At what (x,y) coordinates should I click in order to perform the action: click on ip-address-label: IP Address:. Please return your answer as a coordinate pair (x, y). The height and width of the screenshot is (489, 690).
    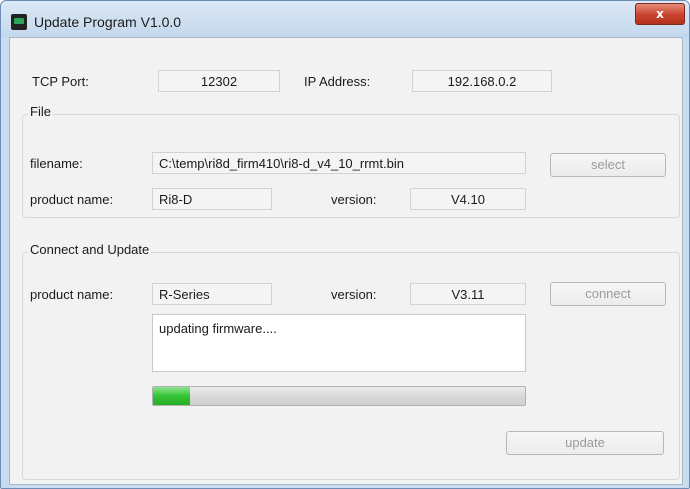
    Looking at the image, I should click on (337, 81).